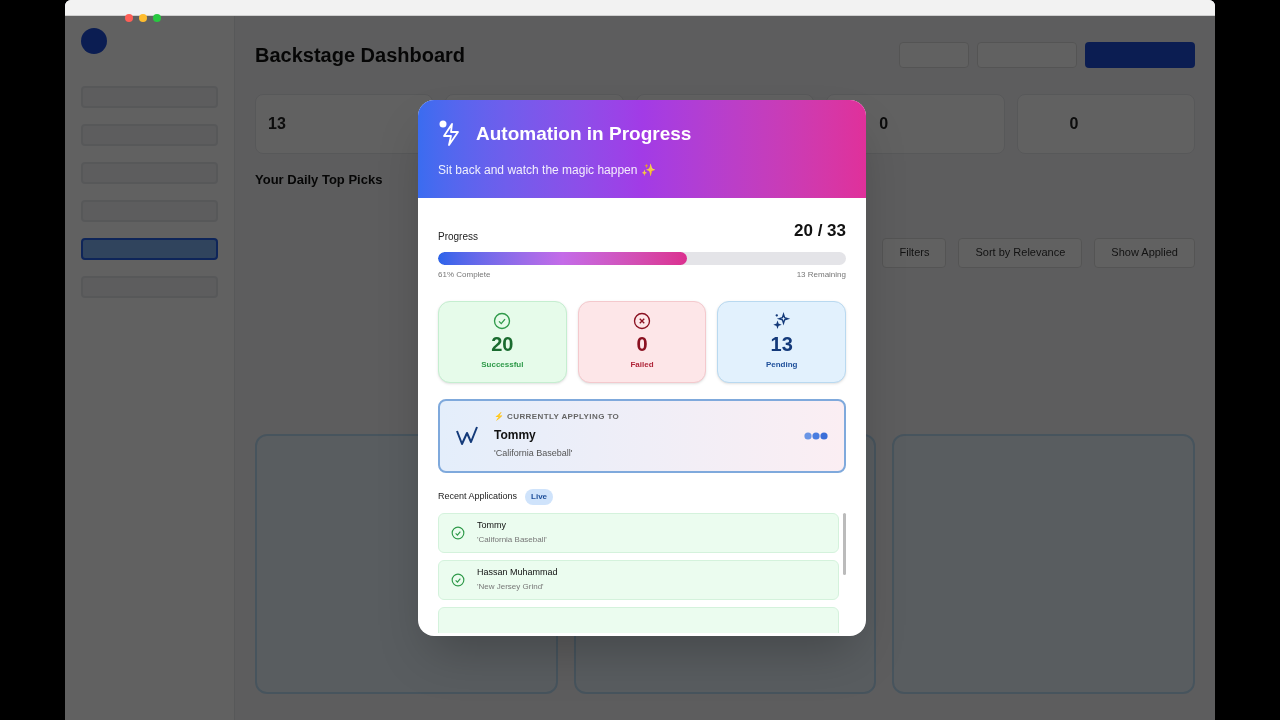 The image size is (1280, 720). What do you see at coordinates (143, 18) in the screenshot?
I see `minimize-window-icon` at bounding box center [143, 18].